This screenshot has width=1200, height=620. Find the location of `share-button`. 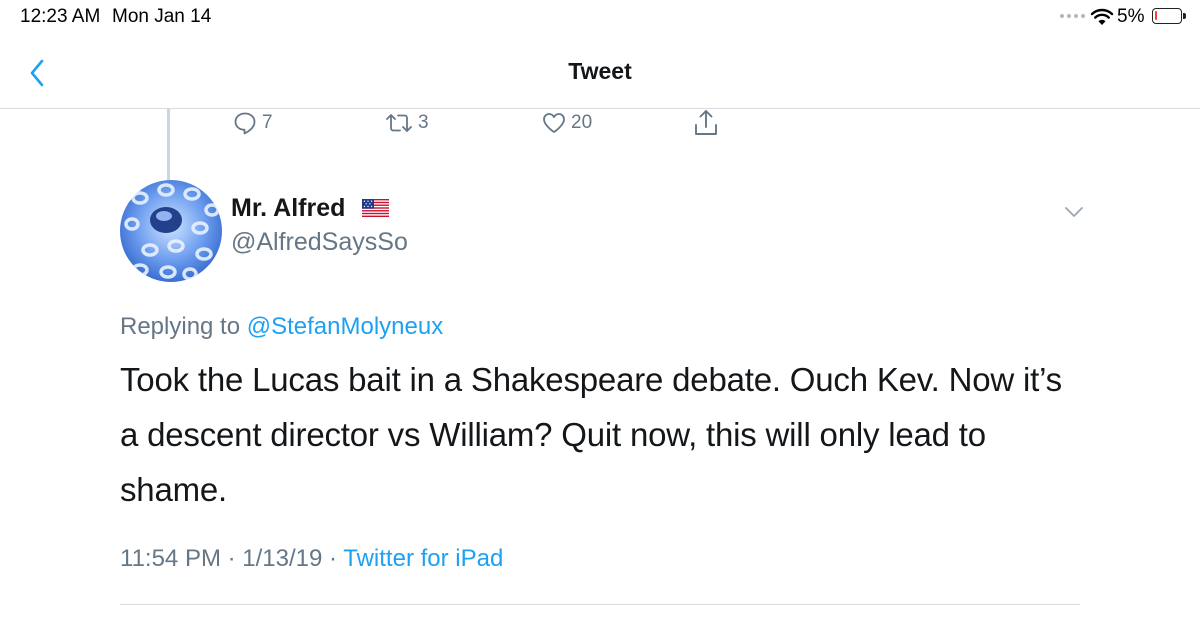

share-button is located at coordinates (706, 123).